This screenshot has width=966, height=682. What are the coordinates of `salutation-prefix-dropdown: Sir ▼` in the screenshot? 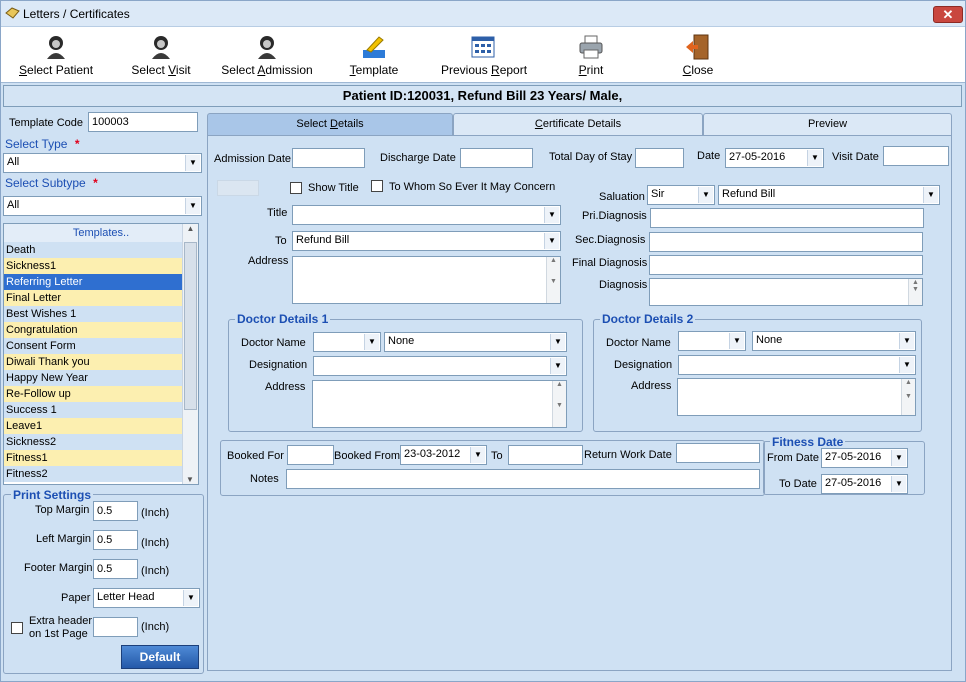 It's located at (681, 195).